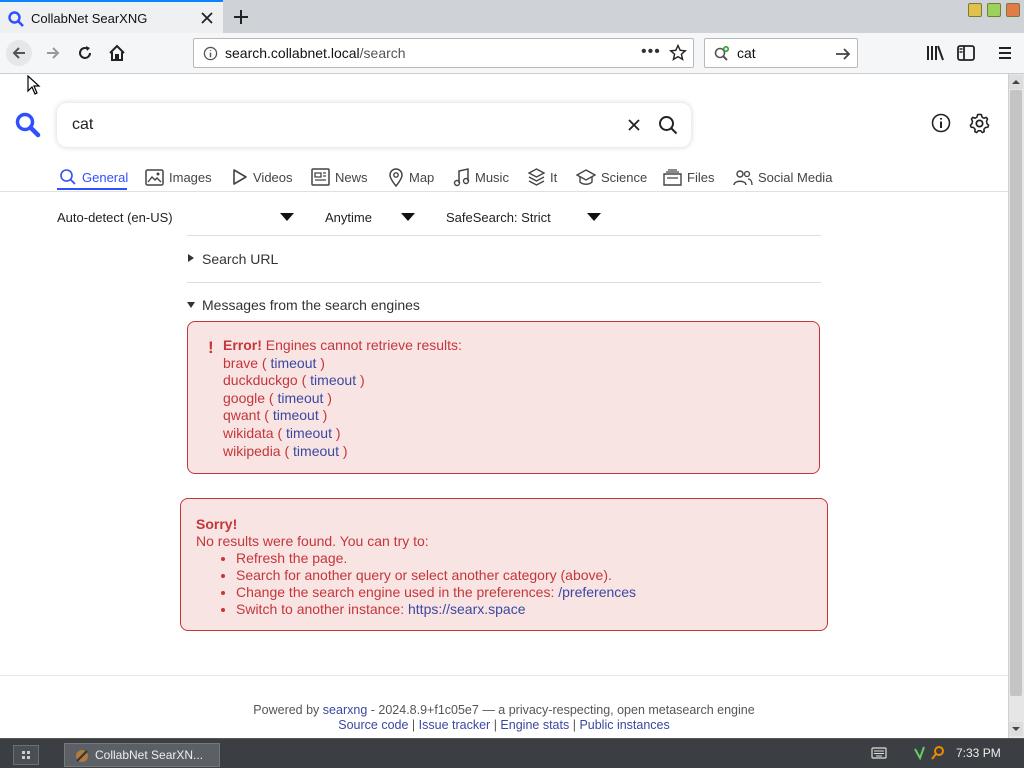 This screenshot has width=1024, height=768. What do you see at coordinates (339, 177) in the screenshot?
I see `category-news: News` at bounding box center [339, 177].